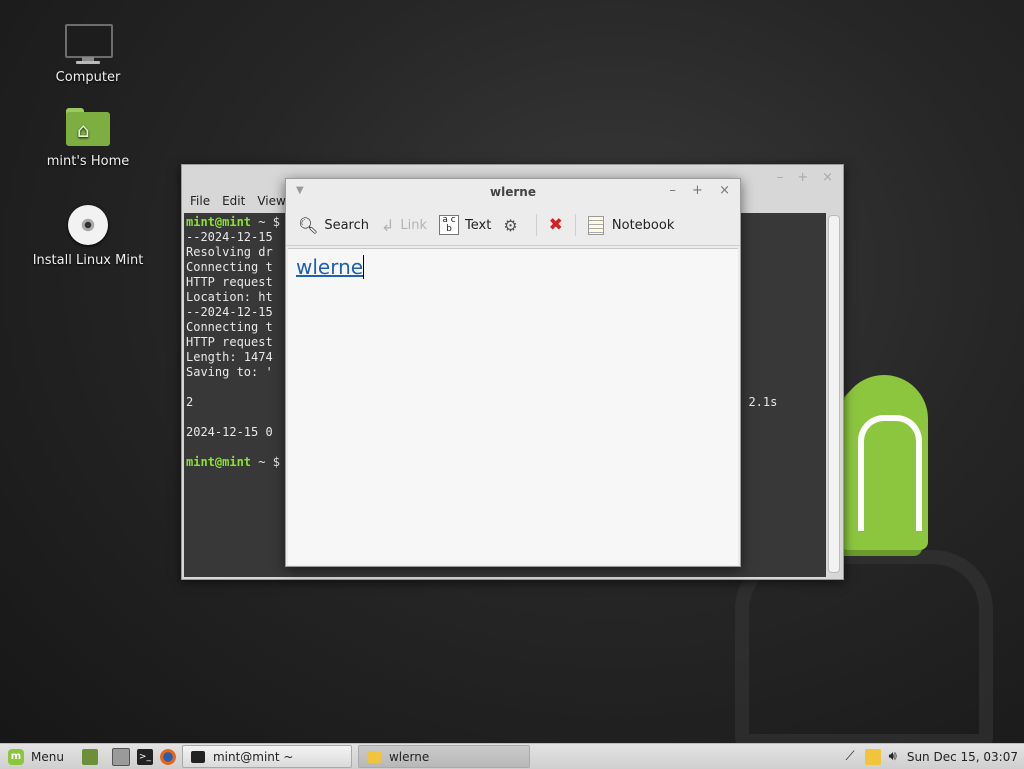 Image resolution: width=1024 pixels, height=769 pixels. I want to click on volume-icon: 🔊︎, so click(893, 756).